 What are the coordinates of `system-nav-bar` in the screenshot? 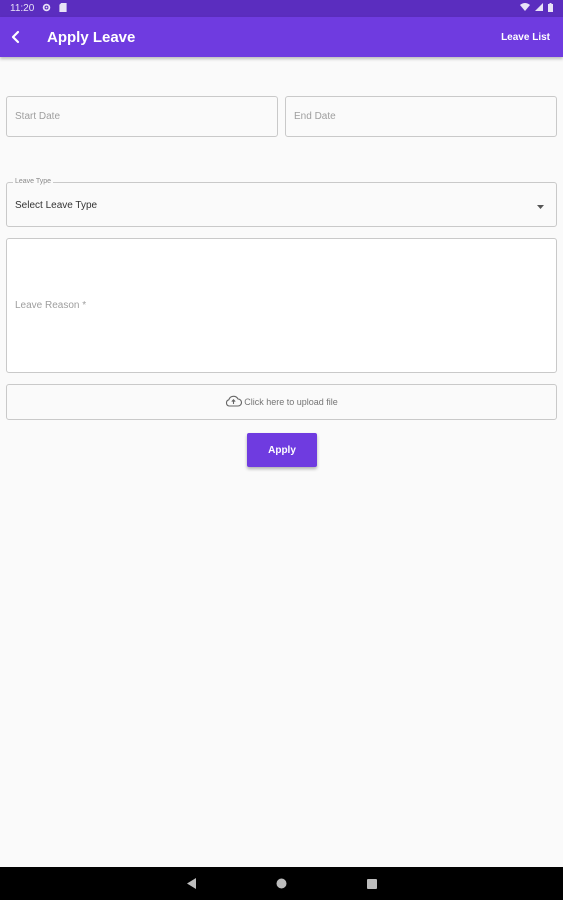 It's located at (281, 883).